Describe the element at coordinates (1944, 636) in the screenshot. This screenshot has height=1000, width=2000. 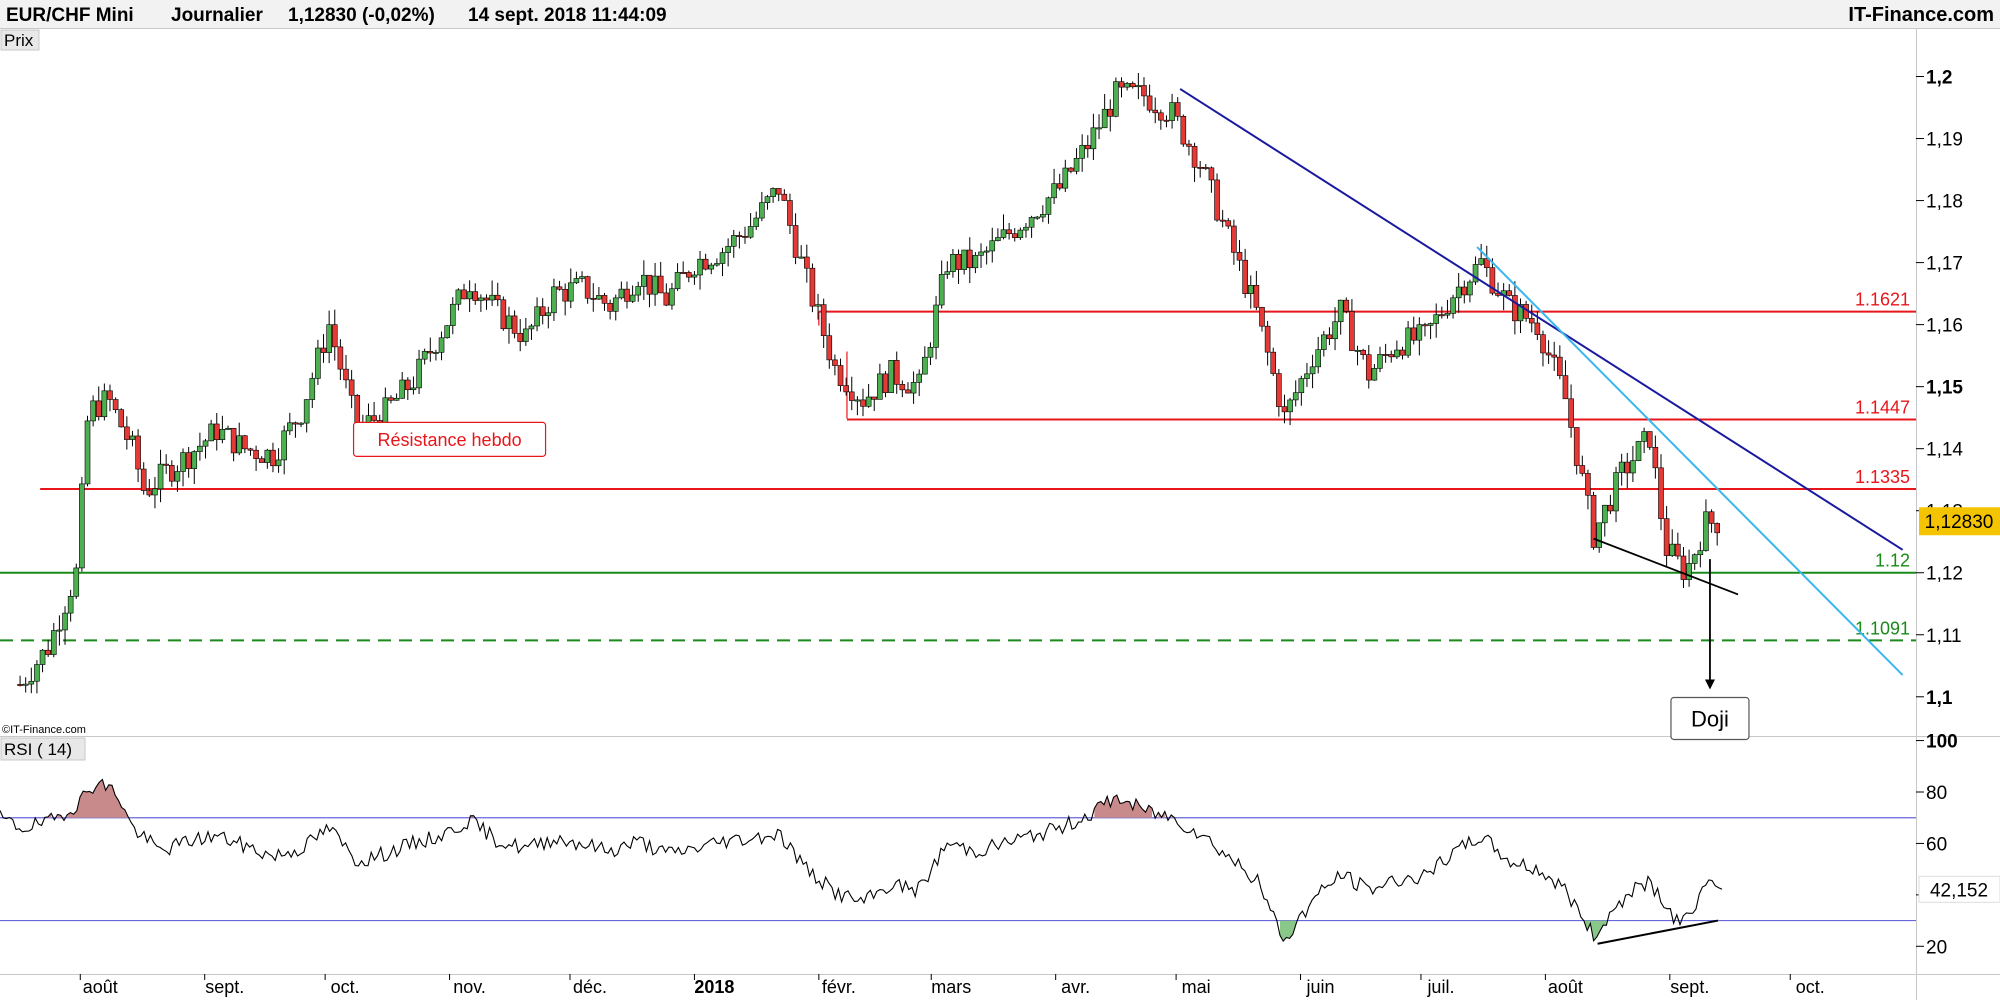
I see `price-tick-label: 1,11` at that location.